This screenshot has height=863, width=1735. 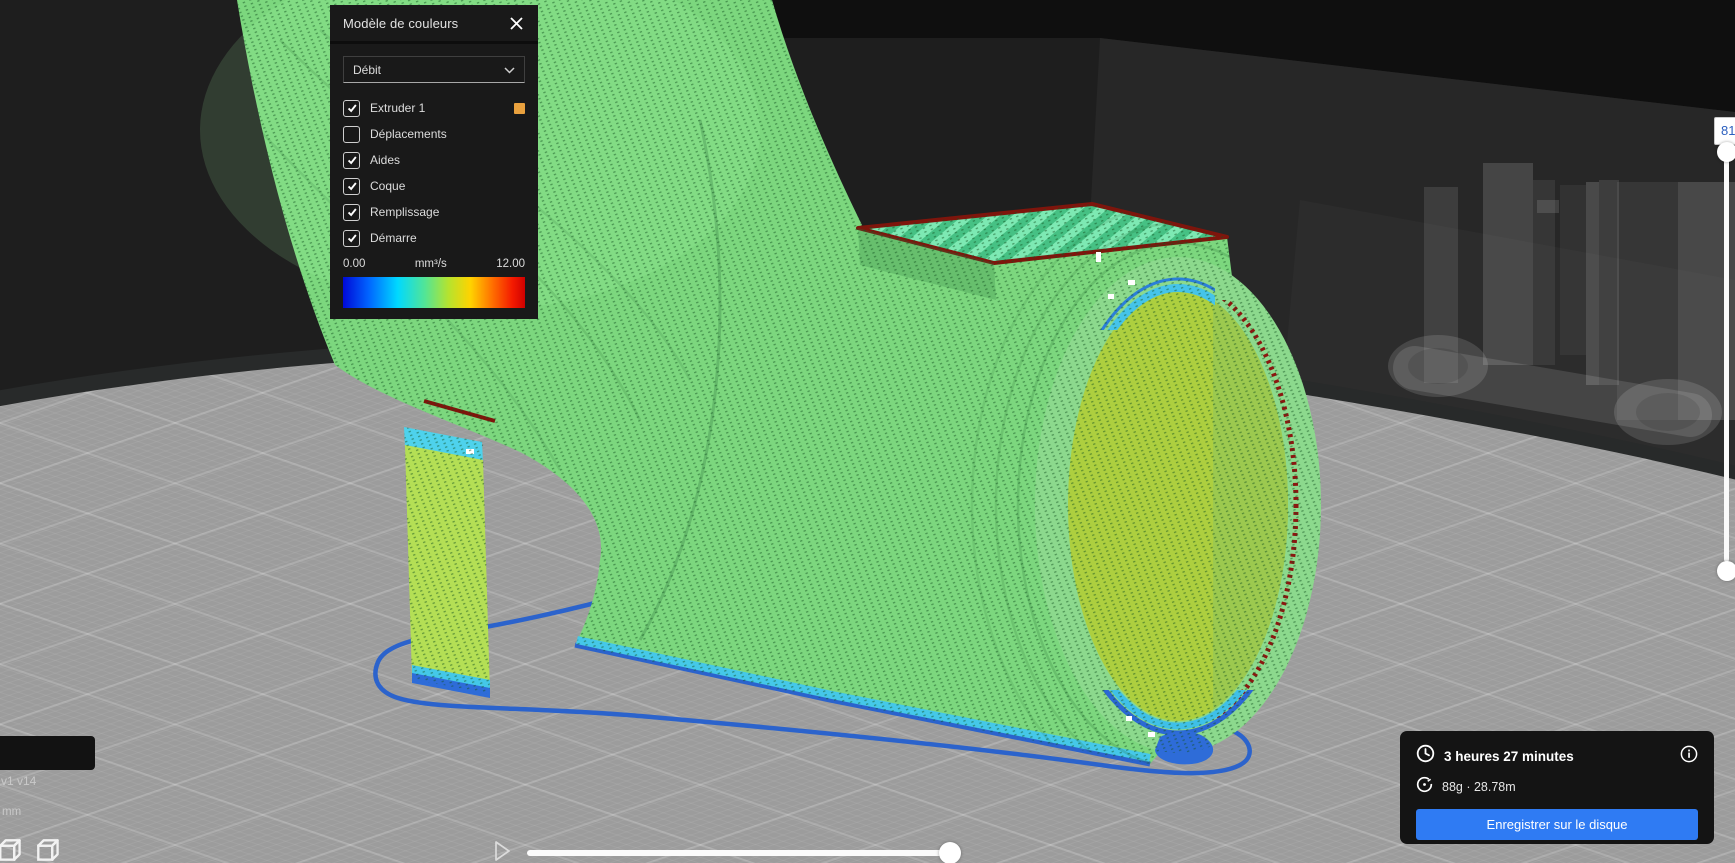 What do you see at coordinates (12, 812) in the screenshot?
I see `unit-label: mm` at bounding box center [12, 812].